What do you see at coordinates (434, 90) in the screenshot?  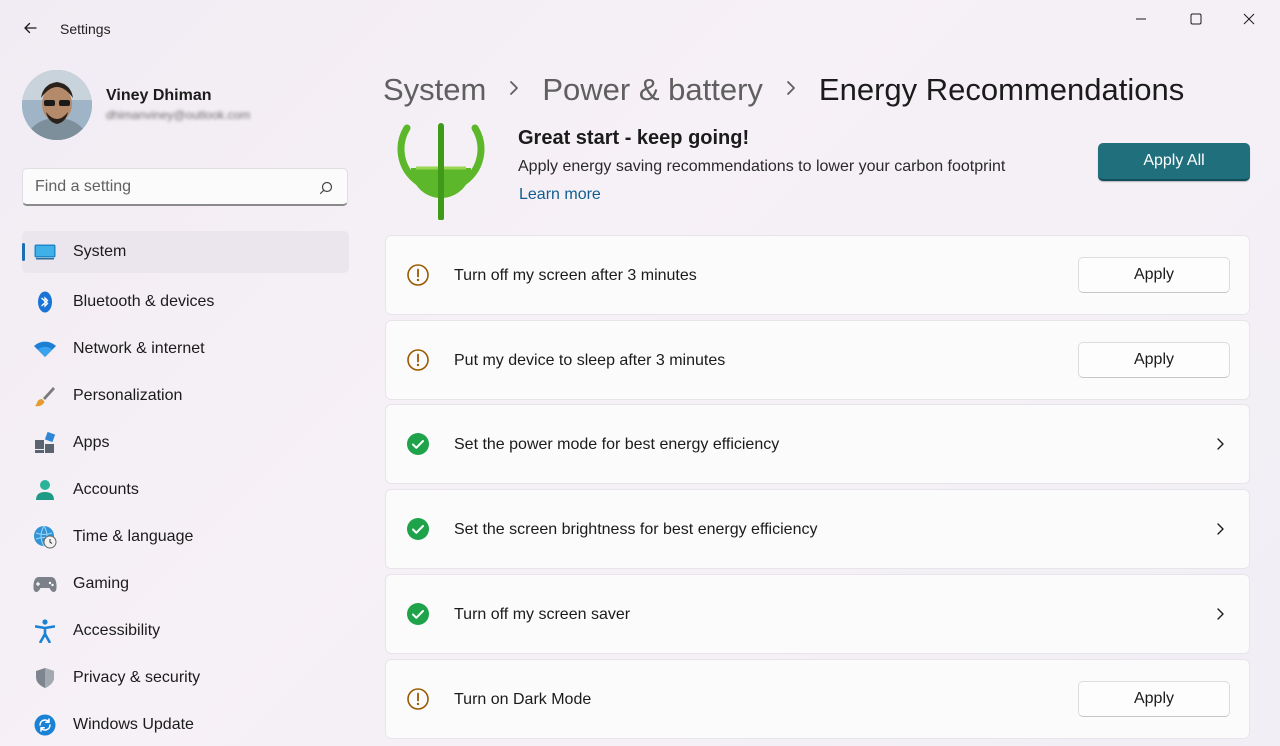 I see `breadcrumb-system: System` at bounding box center [434, 90].